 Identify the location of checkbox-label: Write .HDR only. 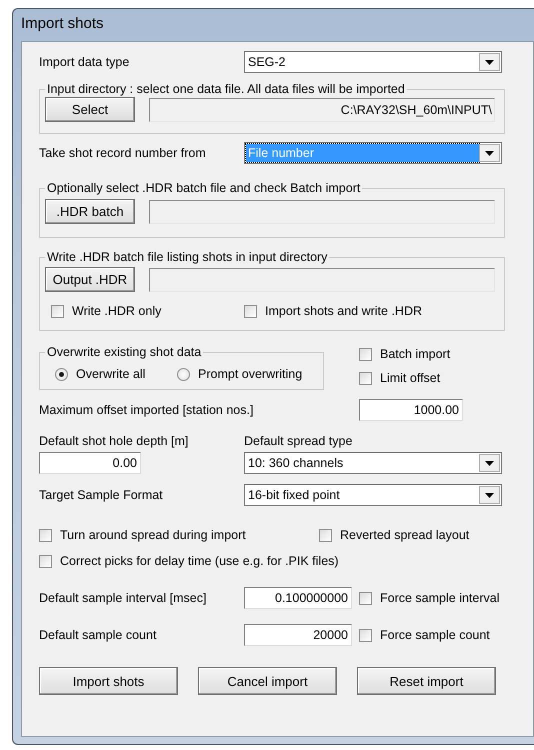
(117, 311).